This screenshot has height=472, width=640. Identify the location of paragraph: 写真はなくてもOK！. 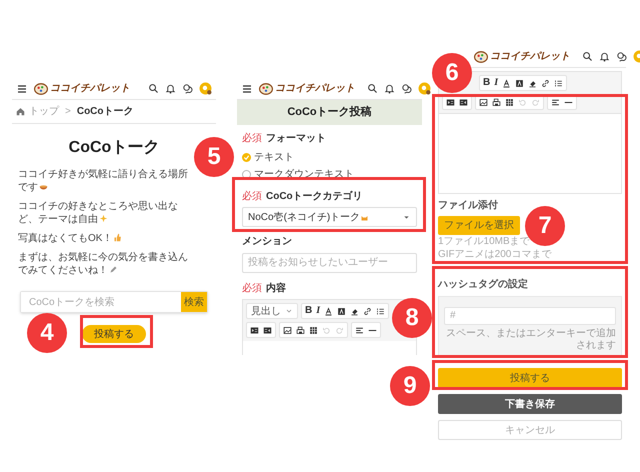
(103, 238).